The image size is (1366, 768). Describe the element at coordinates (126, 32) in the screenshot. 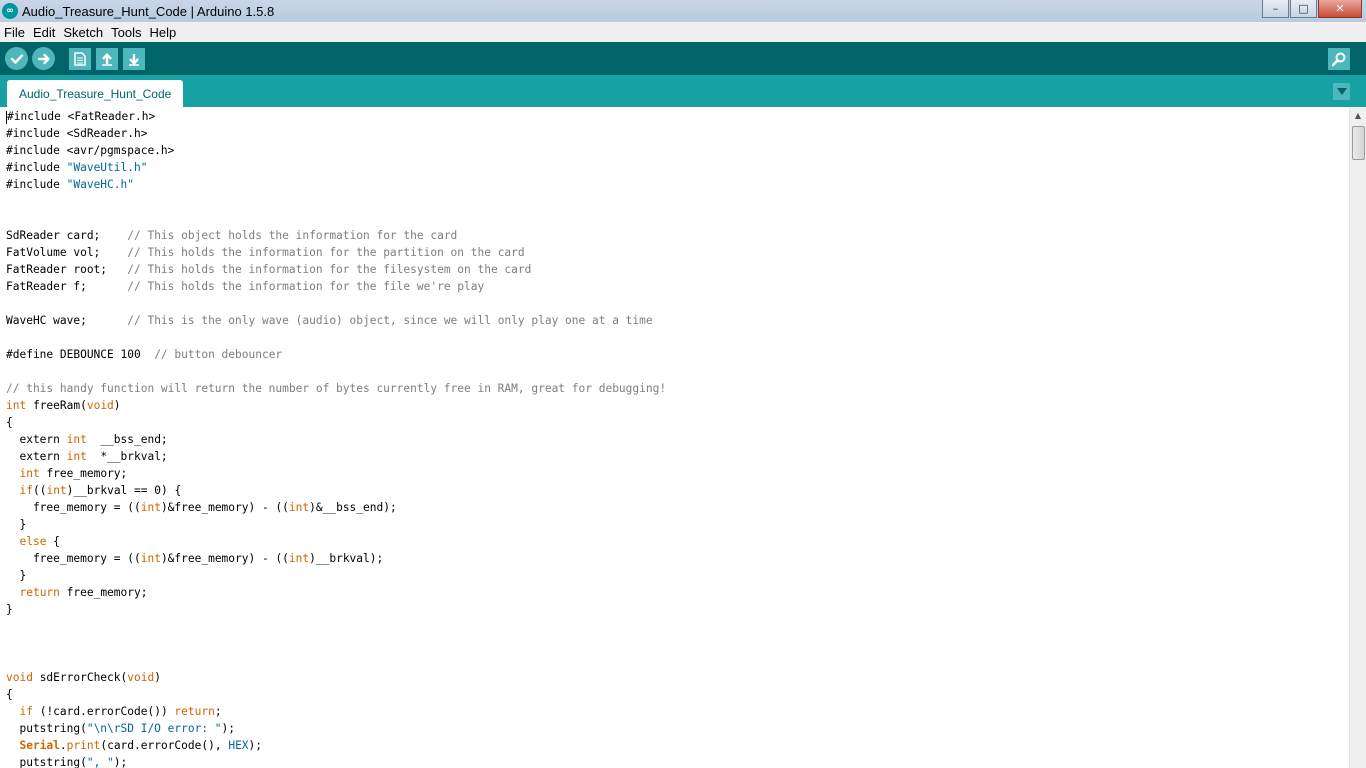

I see `menu-tools: Tools` at that location.